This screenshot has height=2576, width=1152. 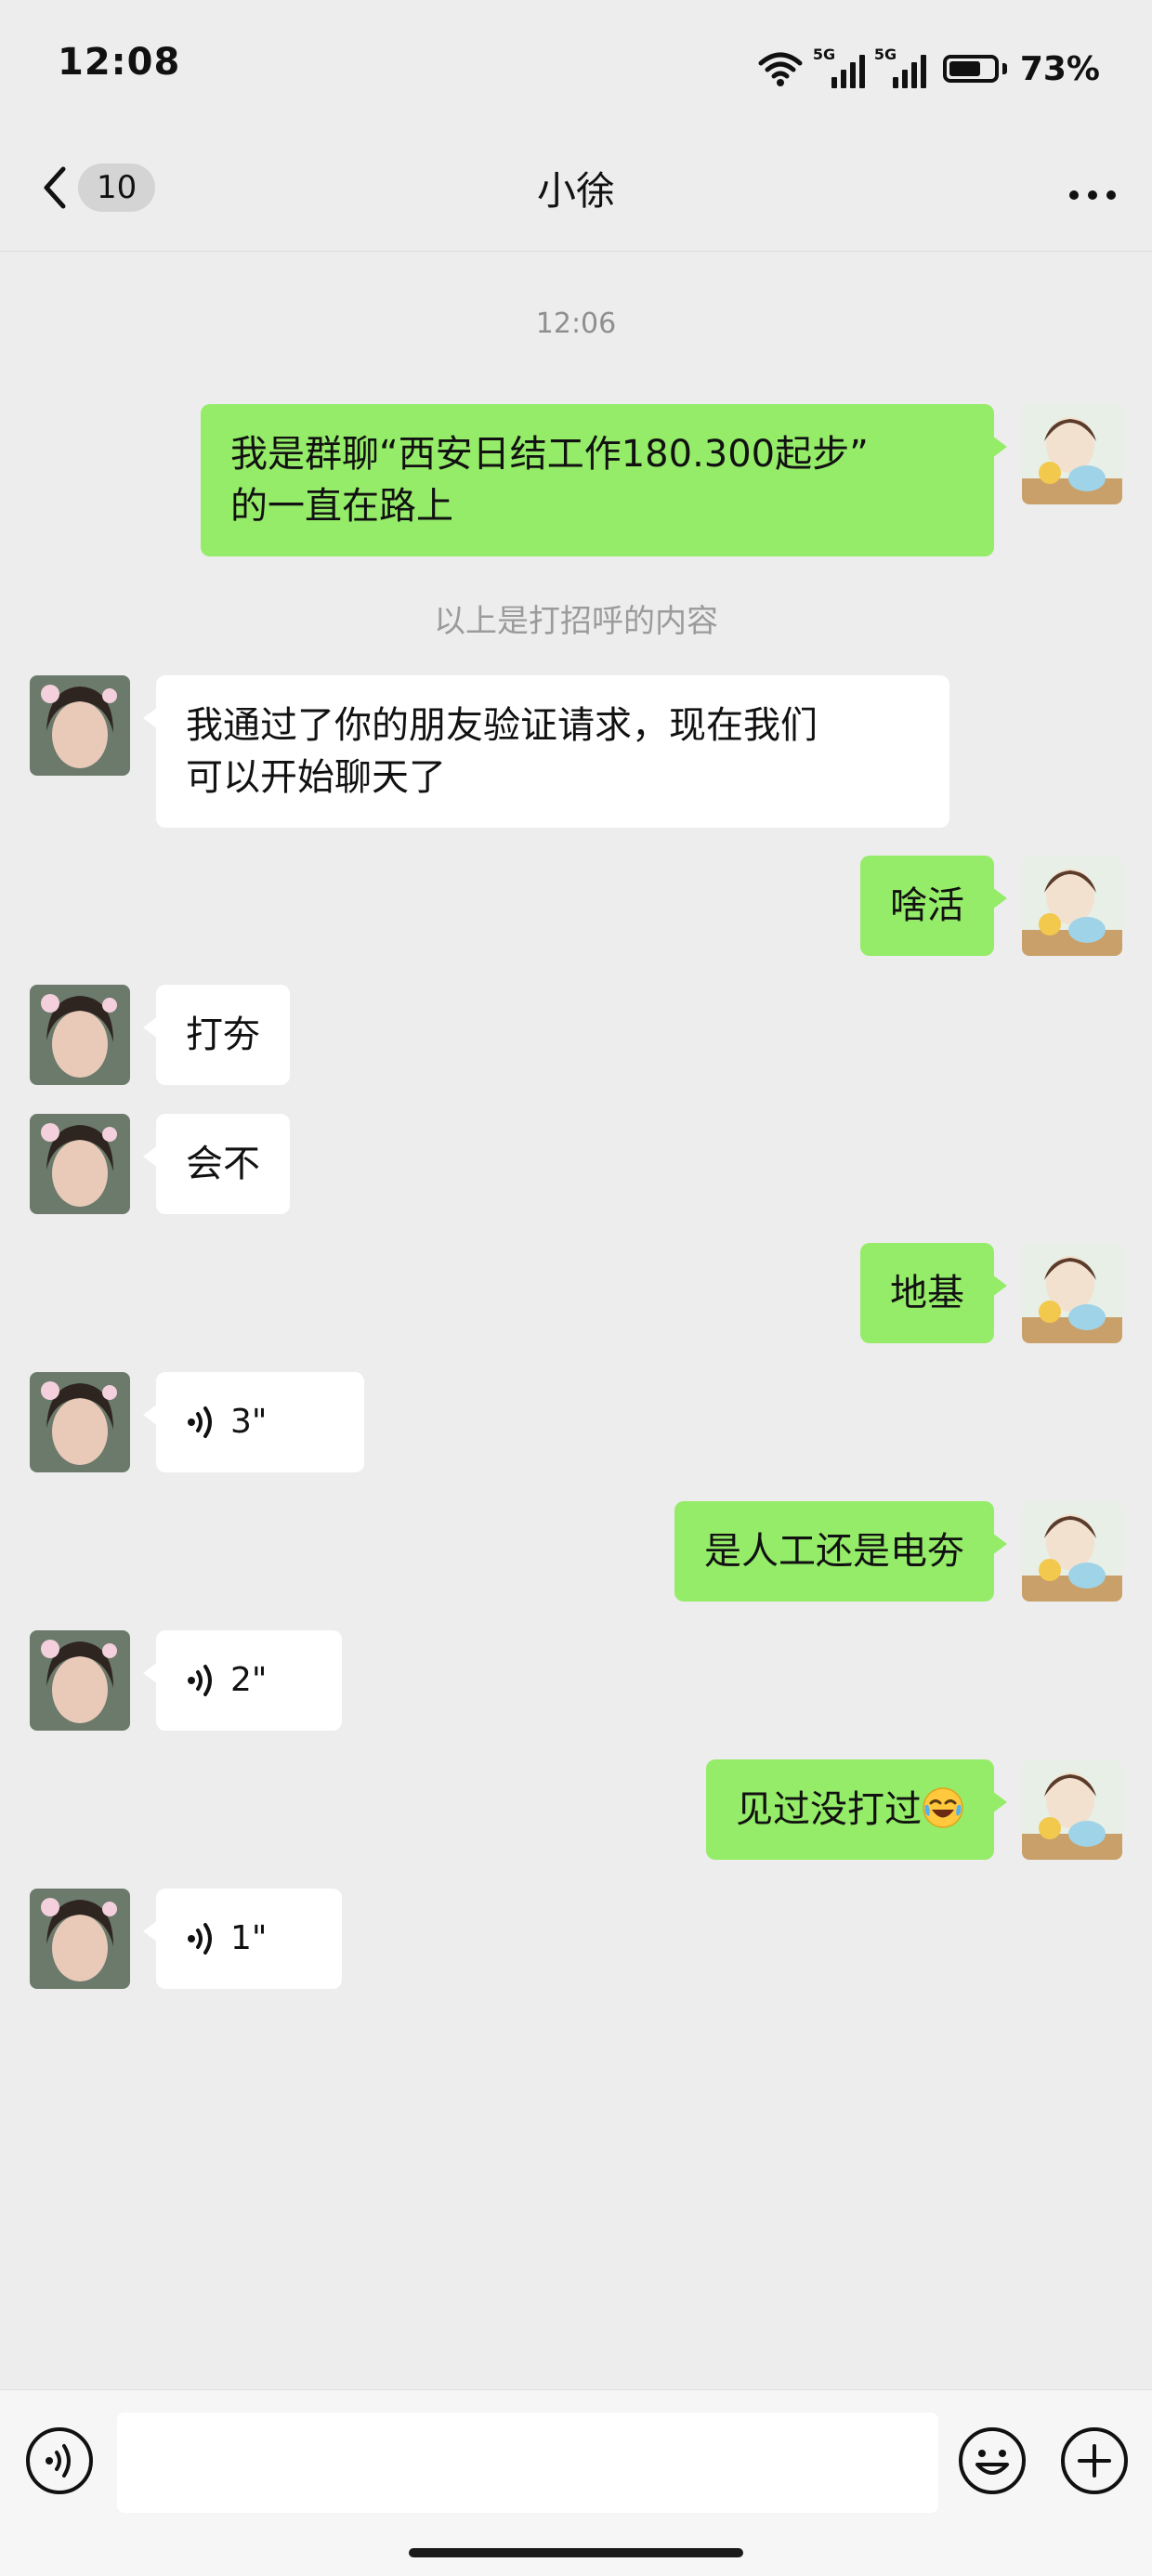 What do you see at coordinates (927, 905) in the screenshot?
I see `message-text: 啥活` at bounding box center [927, 905].